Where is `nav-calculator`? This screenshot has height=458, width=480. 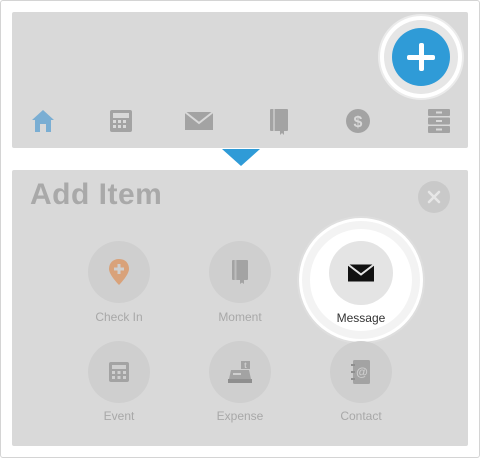 nav-calculator is located at coordinates (121, 121).